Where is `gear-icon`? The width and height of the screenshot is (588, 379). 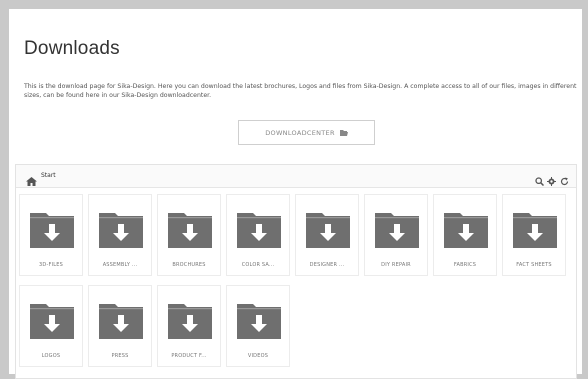
gear-icon is located at coordinates (551, 180).